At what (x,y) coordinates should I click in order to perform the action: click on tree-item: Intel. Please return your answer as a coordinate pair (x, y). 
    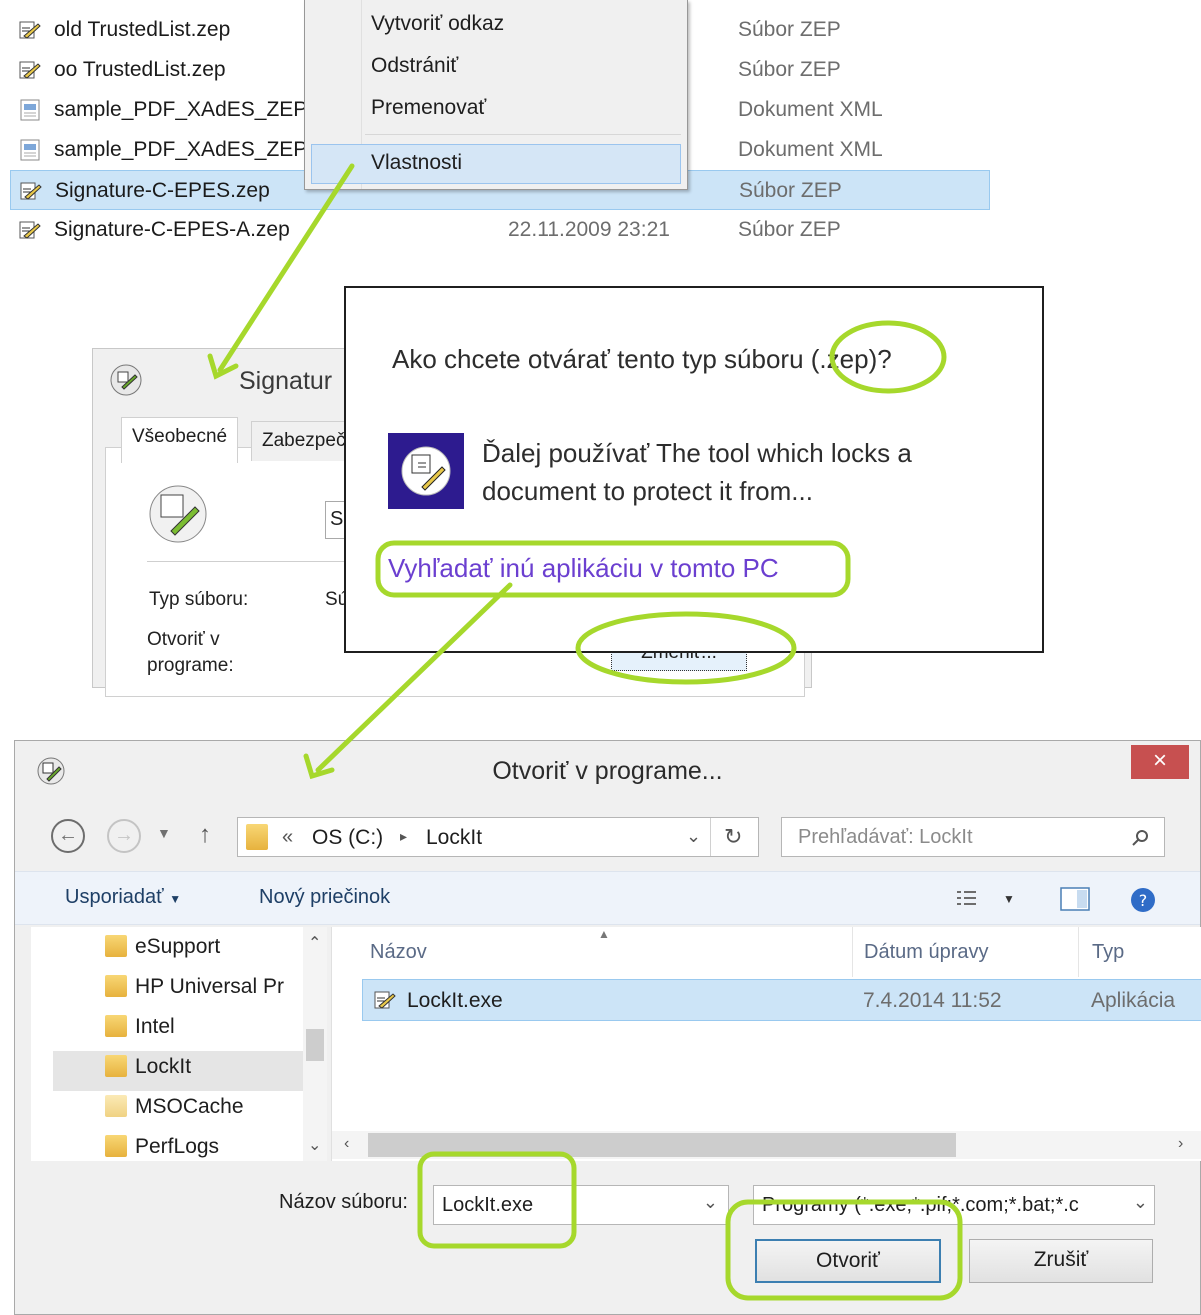
    Looking at the image, I should click on (140, 1035).